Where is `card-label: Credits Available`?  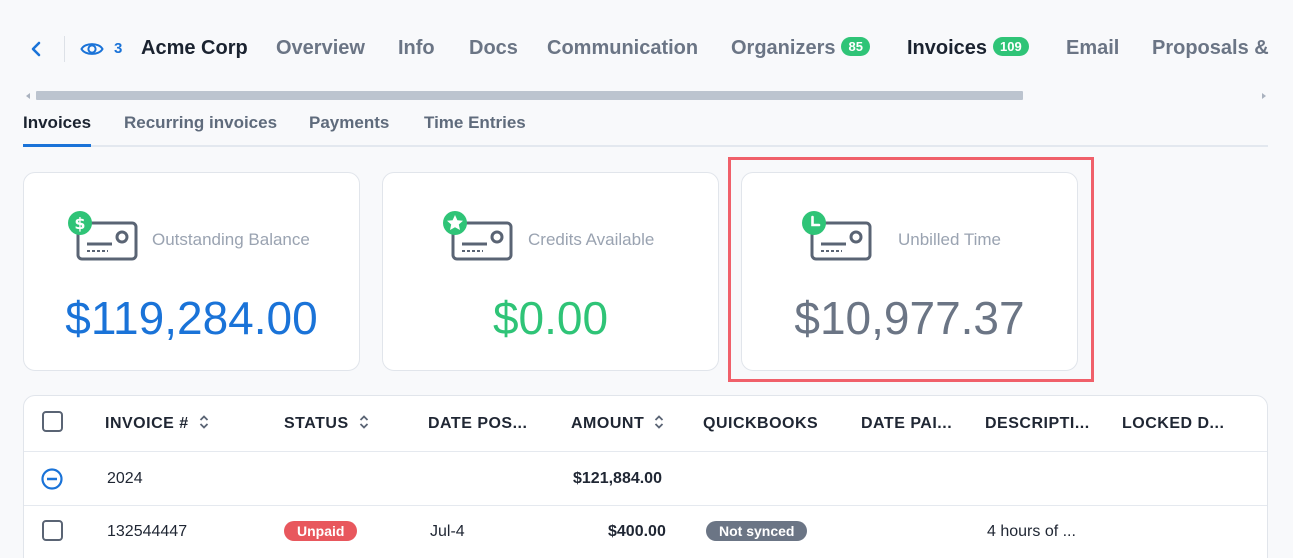
card-label: Credits Available is located at coordinates (591, 239).